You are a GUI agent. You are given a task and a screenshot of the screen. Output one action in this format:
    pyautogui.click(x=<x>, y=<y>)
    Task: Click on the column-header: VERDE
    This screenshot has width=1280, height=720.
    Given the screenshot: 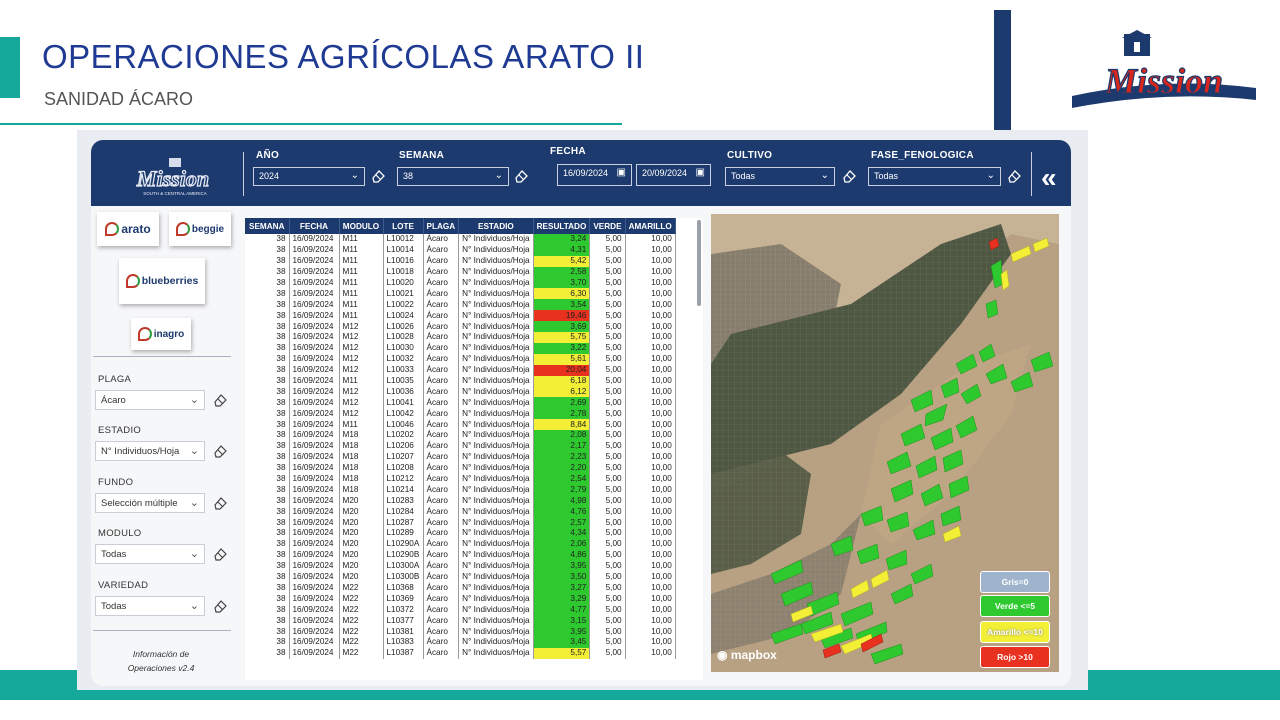 What is the action you would take?
    pyautogui.click(x=607, y=226)
    